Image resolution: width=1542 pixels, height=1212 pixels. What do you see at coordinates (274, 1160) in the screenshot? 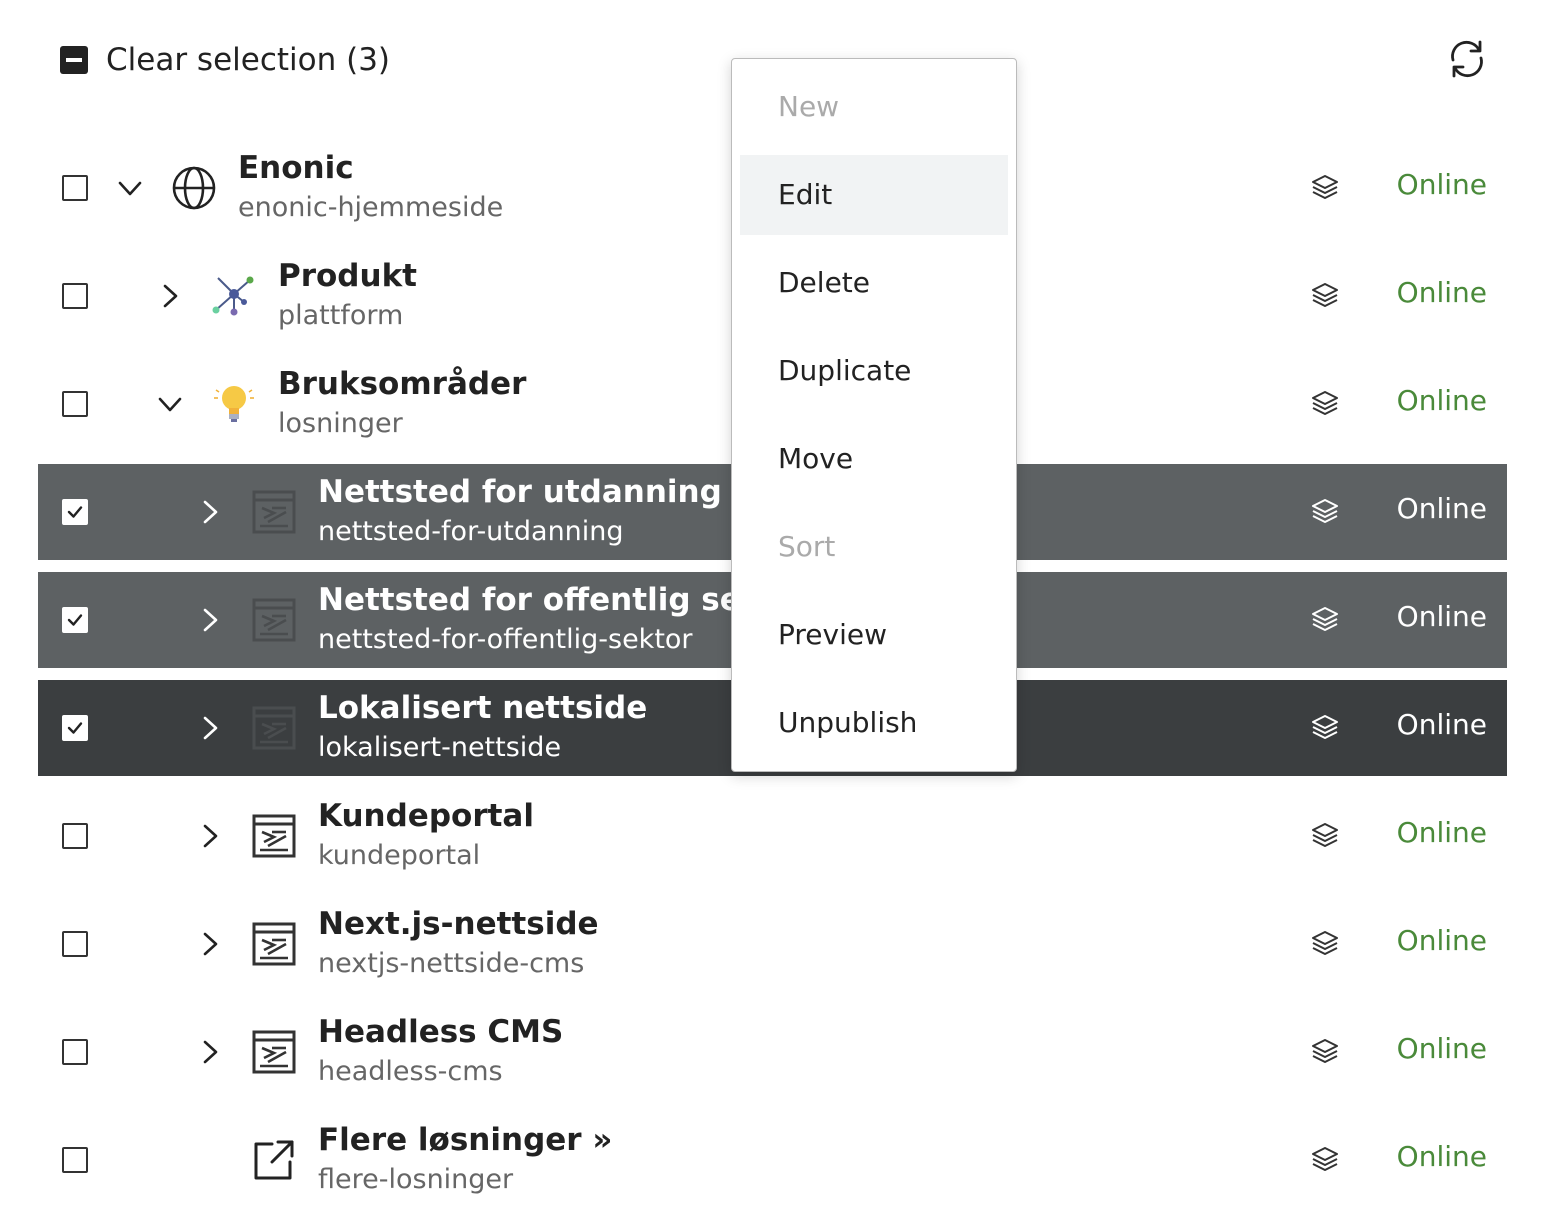
I see `external-link-icon` at bounding box center [274, 1160].